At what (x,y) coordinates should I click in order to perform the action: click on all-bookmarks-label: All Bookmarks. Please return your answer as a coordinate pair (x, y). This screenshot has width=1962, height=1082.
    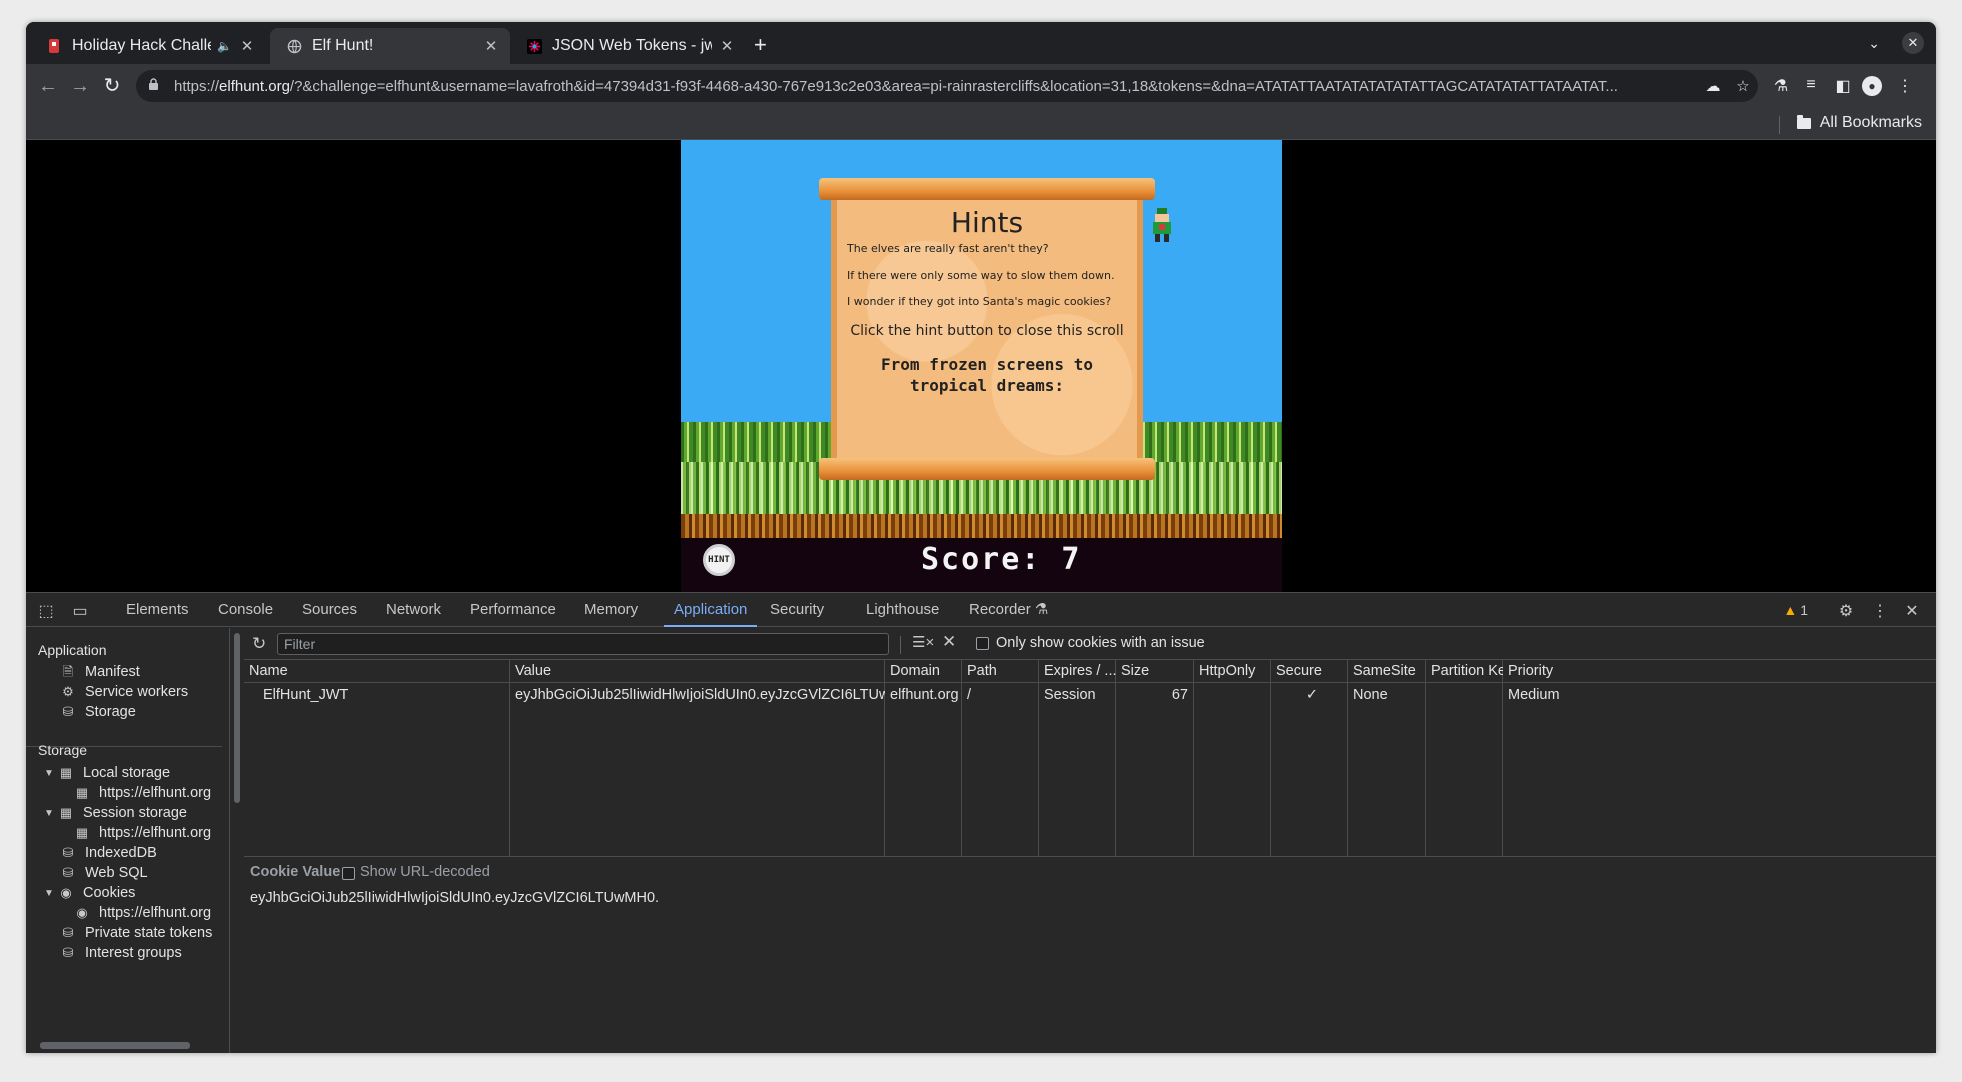
    Looking at the image, I should click on (1870, 122).